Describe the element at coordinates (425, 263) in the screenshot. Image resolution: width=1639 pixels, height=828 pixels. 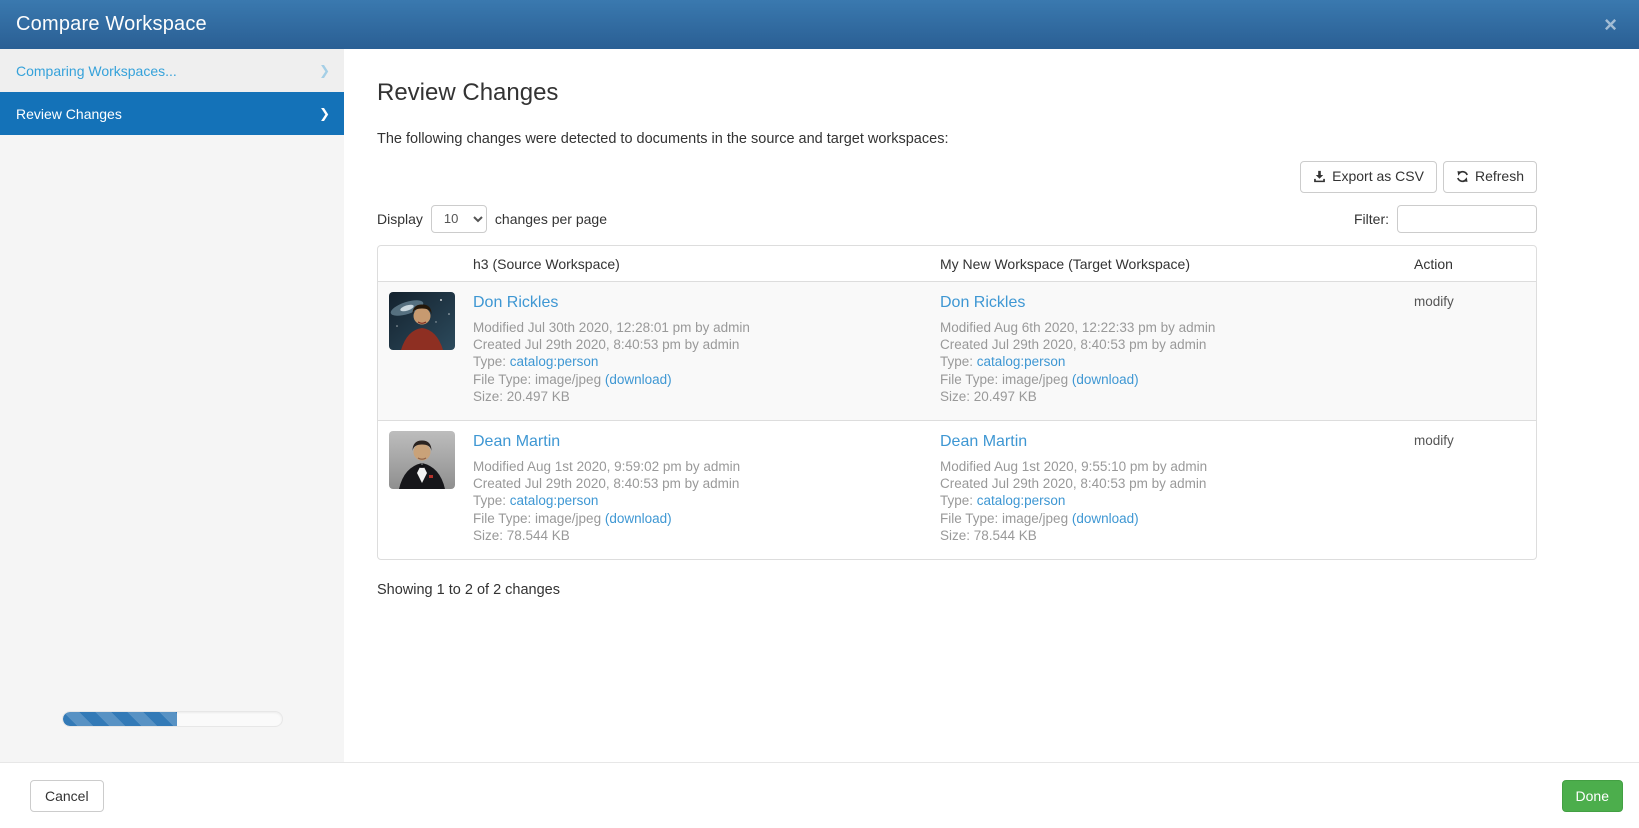
I see `thumbnail-column-header` at that location.